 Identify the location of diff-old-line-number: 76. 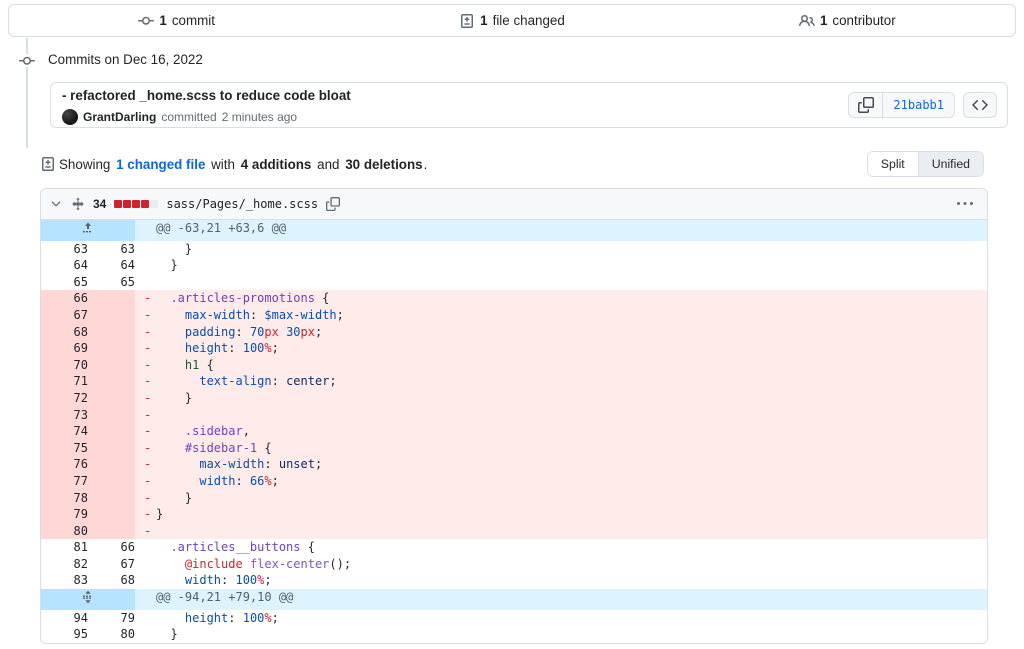
(64, 464).